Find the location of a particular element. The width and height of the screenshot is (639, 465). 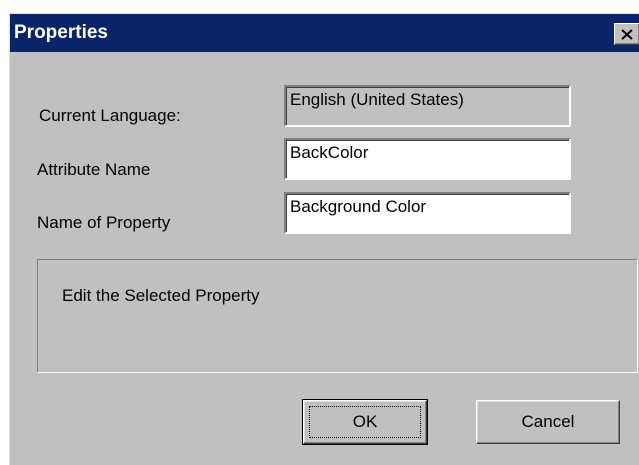

title-bar: Properties is located at coordinates (324, 33).